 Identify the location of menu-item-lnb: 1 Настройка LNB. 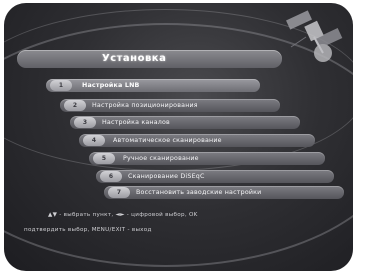
(153, 85).